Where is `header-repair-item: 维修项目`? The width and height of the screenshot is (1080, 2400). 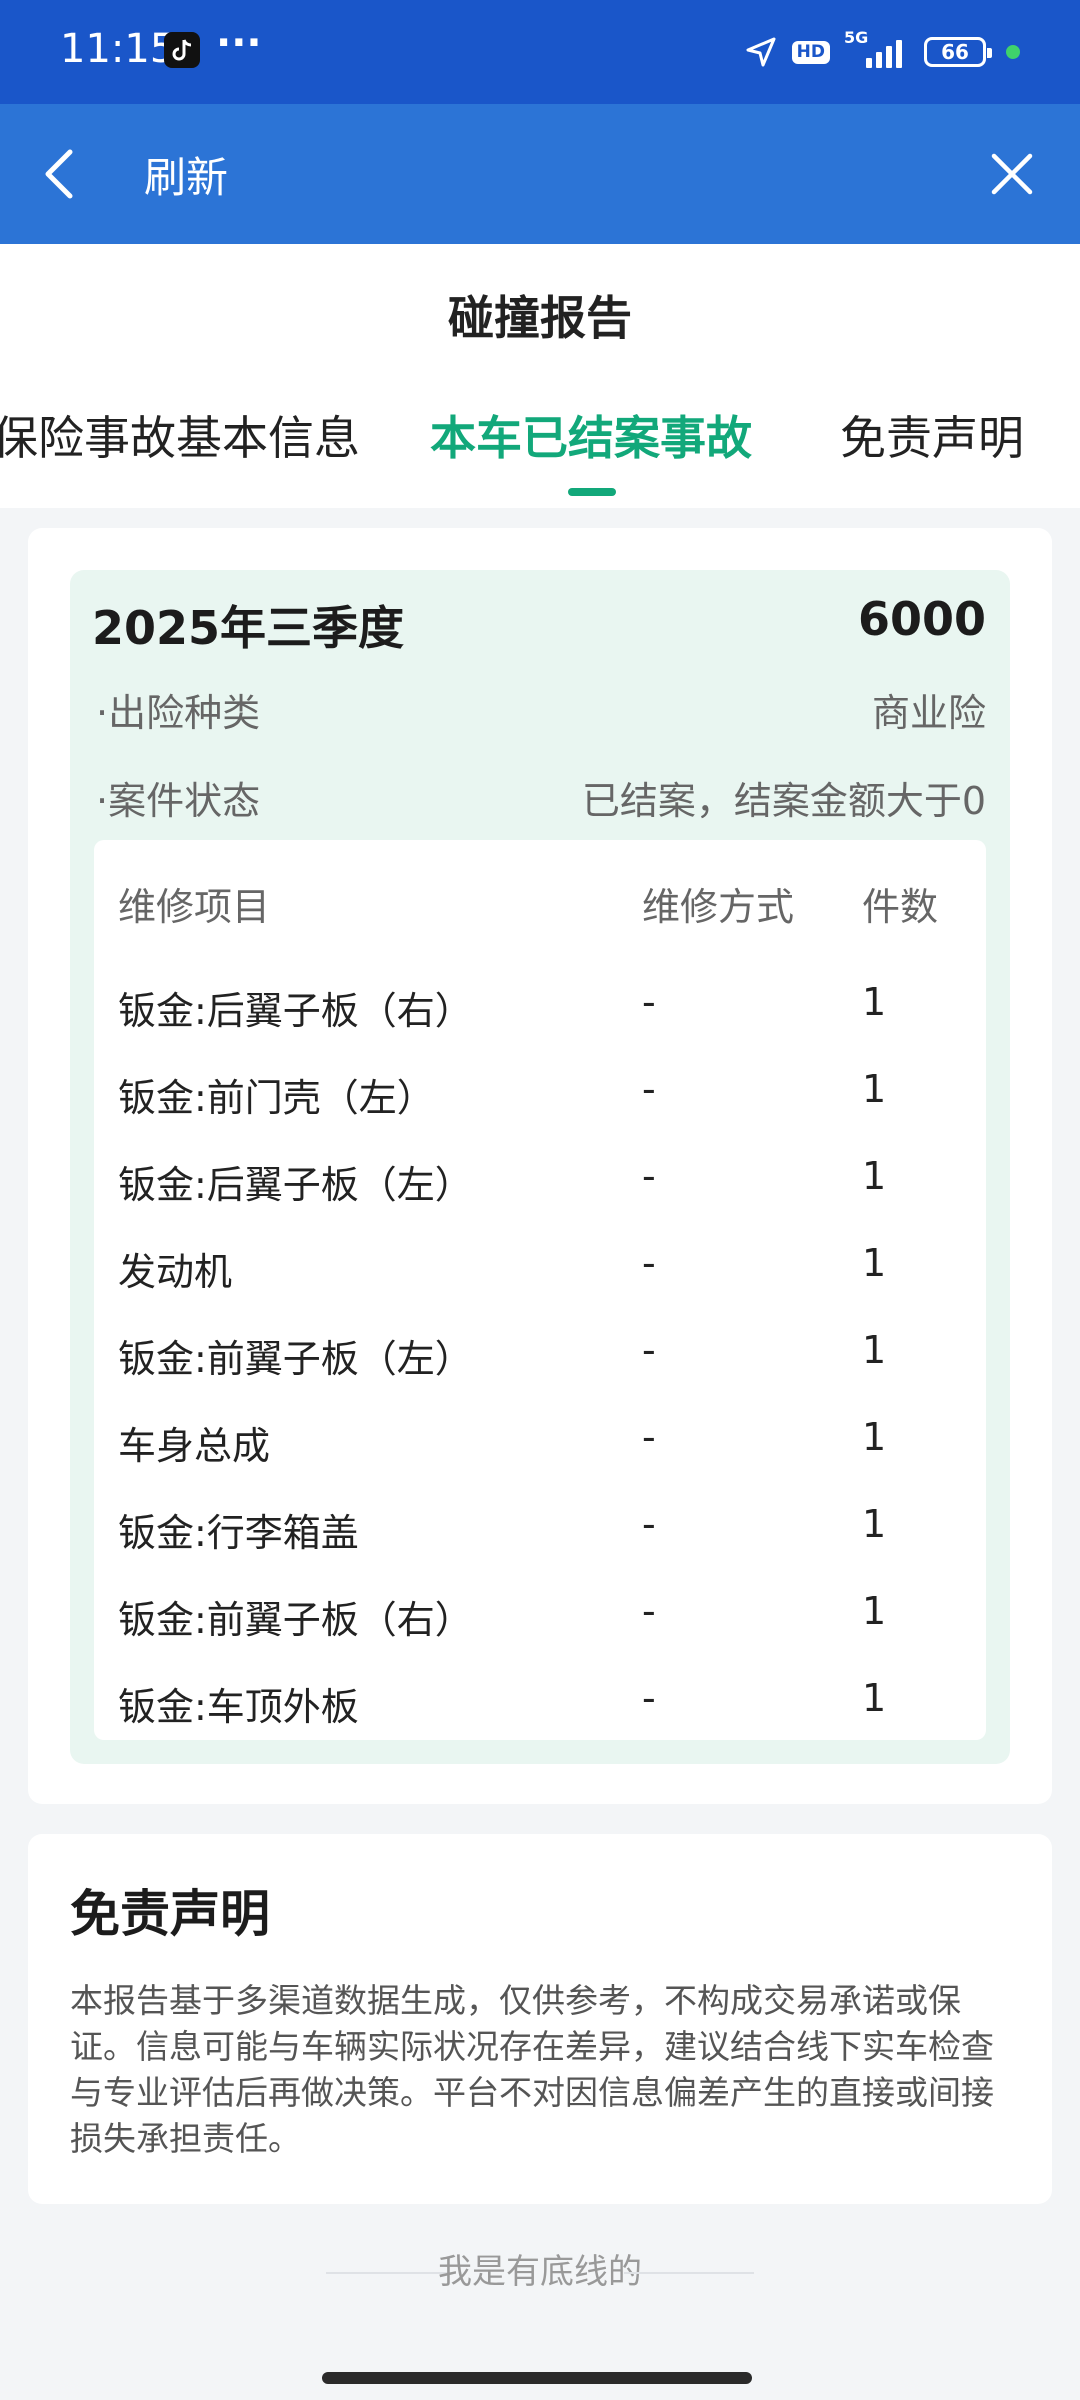
header-repair-item: 维修项目 is located at coordinates (194, 907).